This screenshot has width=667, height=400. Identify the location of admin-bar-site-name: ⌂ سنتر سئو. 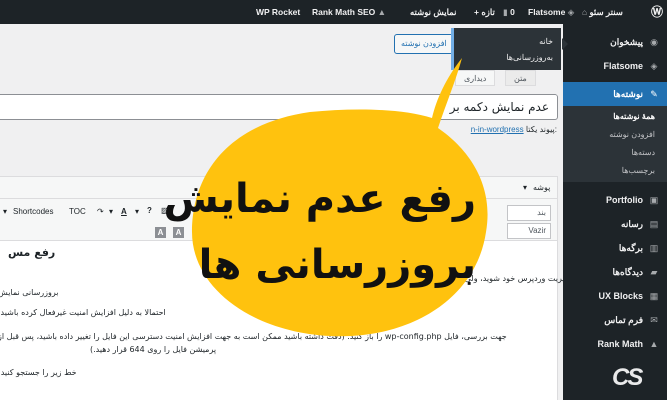
(602, 12).